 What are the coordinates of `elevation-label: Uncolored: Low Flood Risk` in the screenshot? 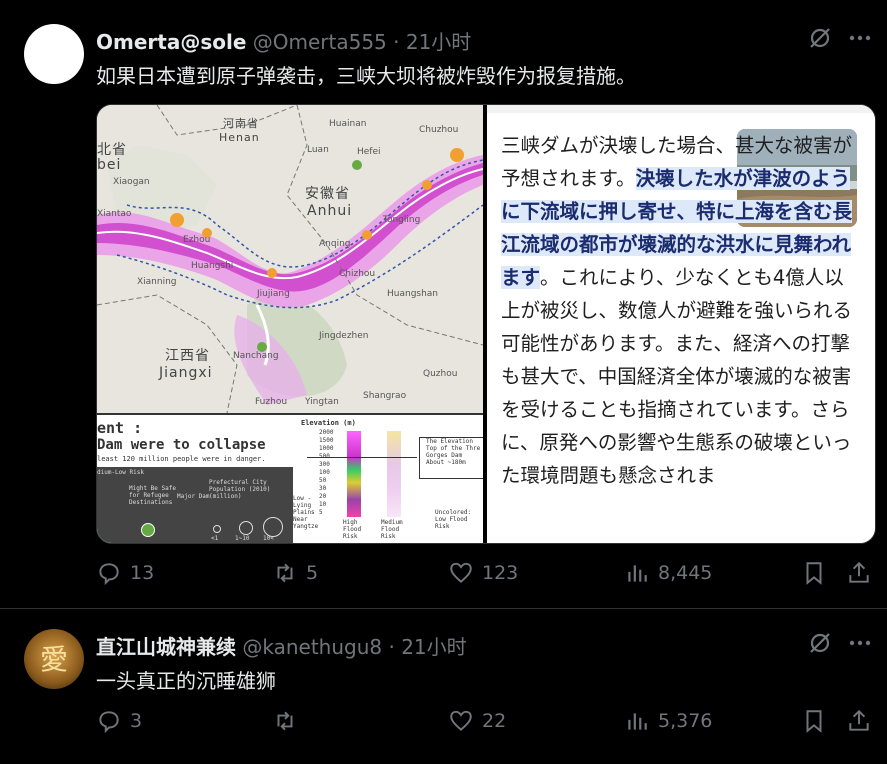 It's located at (453, 519).